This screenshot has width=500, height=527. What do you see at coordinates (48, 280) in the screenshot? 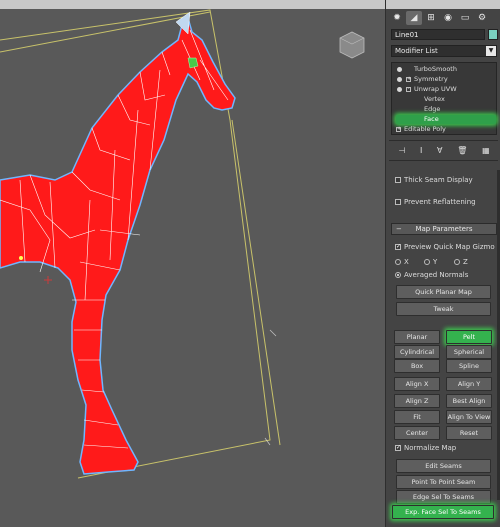
I see `pivot-marker` at bounding box center [48, 280].